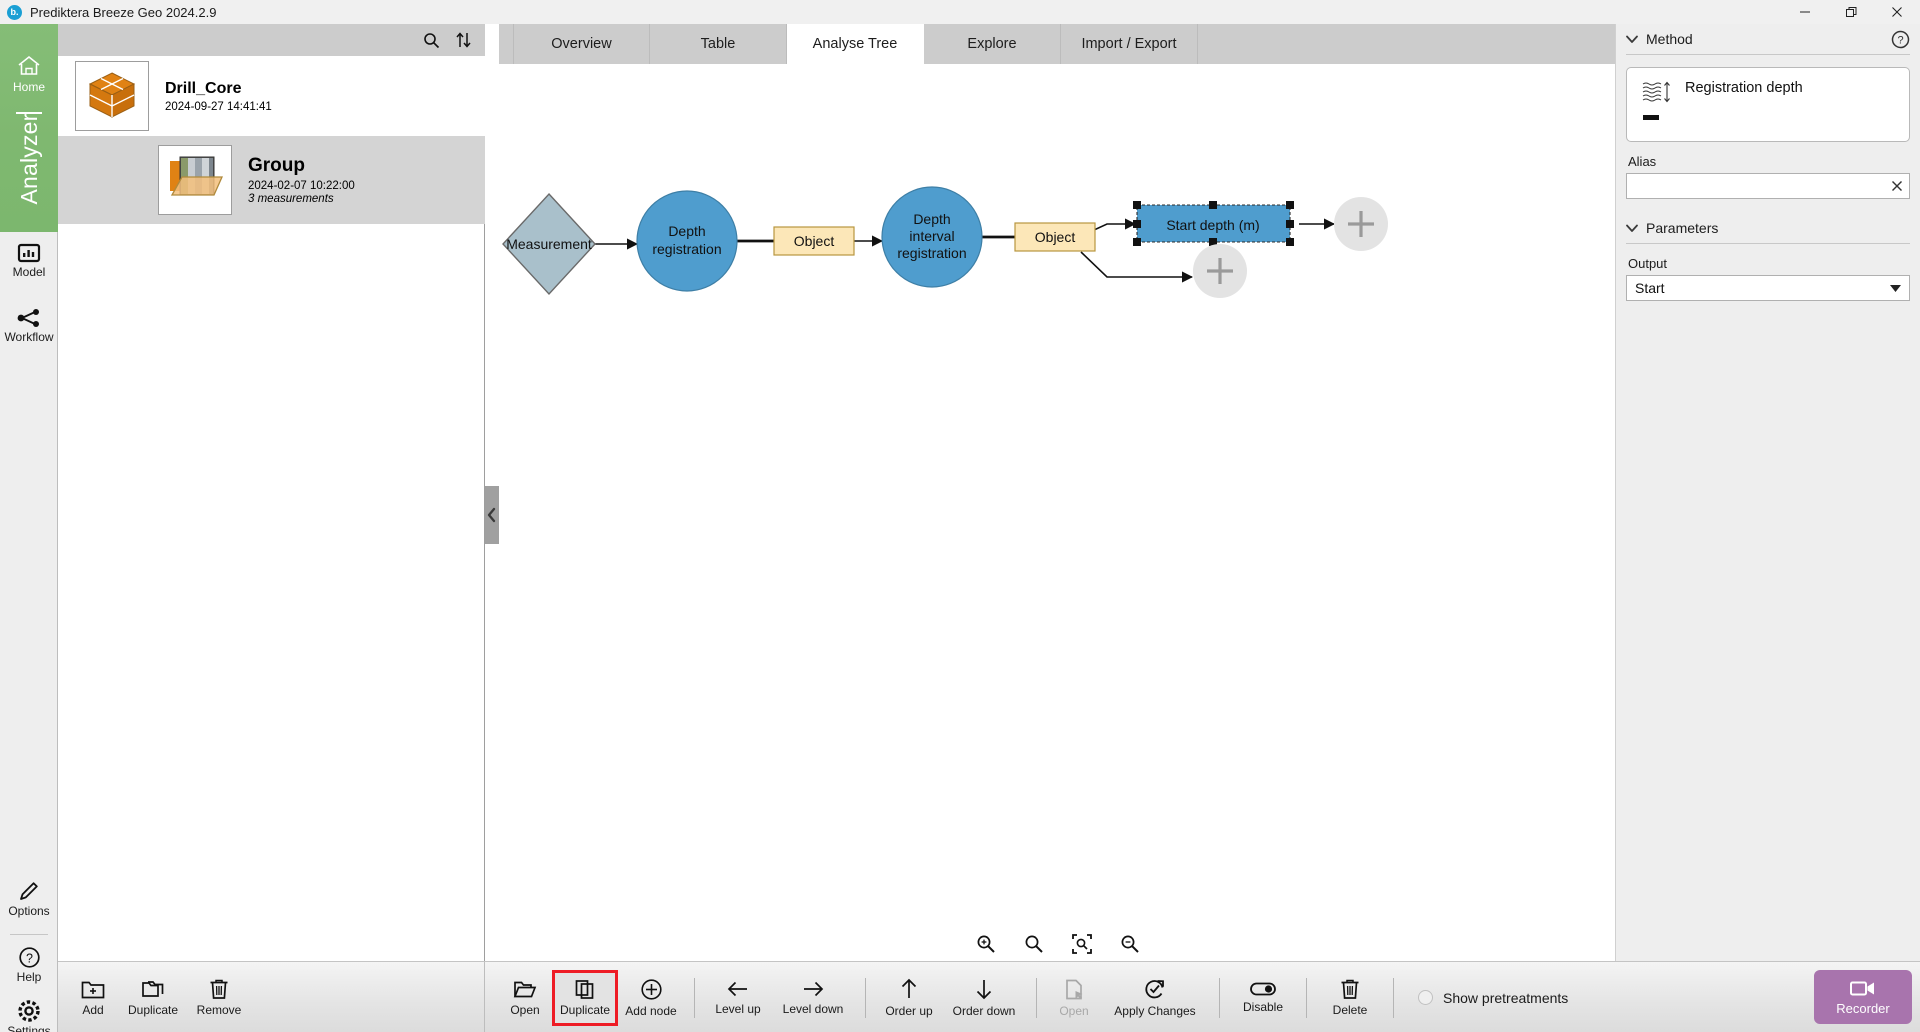 Image resolution: width=1920 pixels, height=1032 pixels. I want to click on zoom-fit-icon, so click(1082, 944).